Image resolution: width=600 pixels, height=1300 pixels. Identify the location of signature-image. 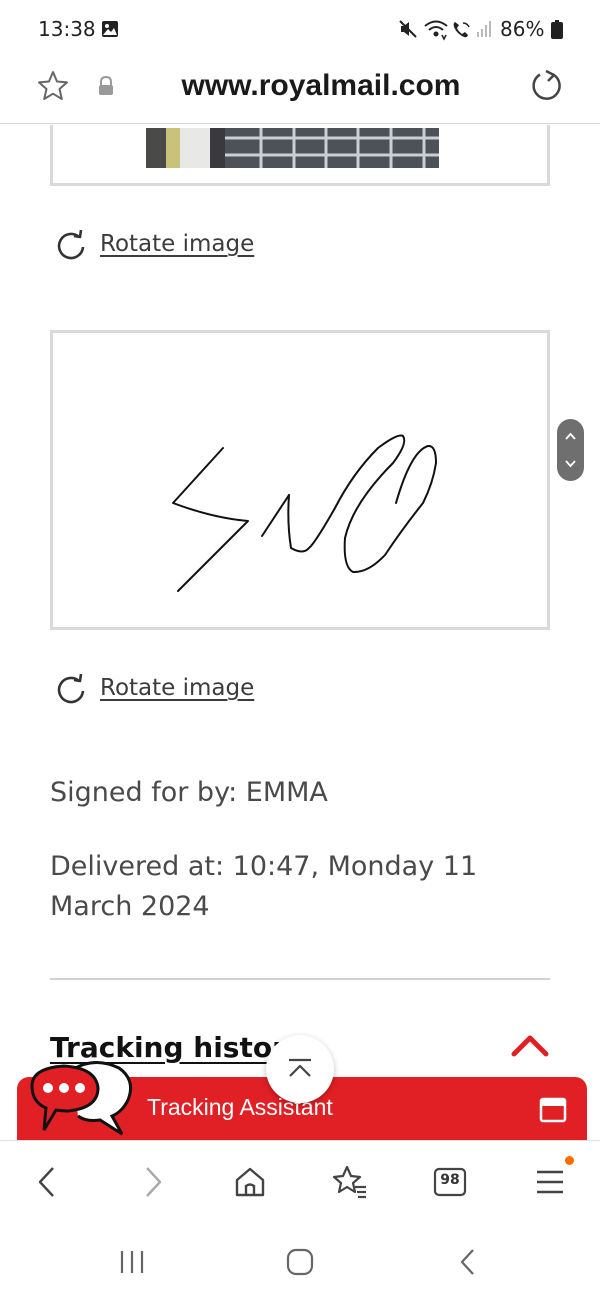
(304, 513).